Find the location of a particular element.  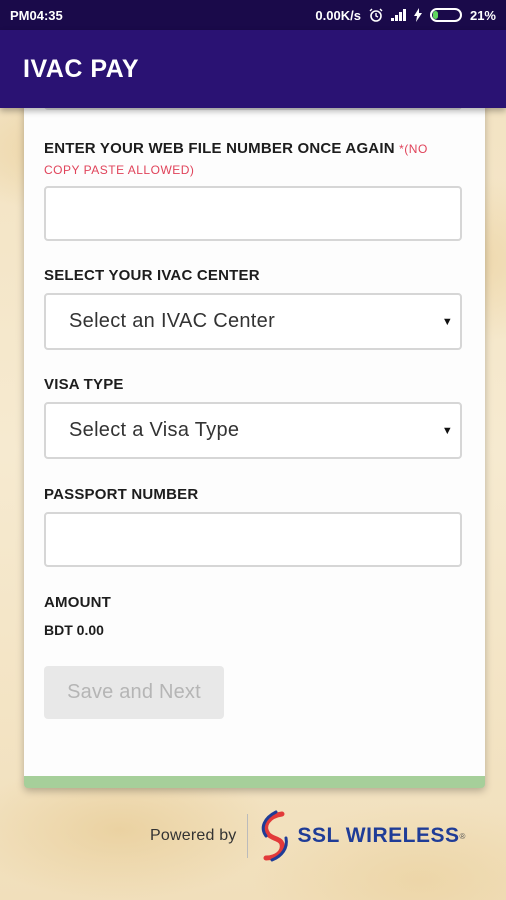

app-bar: IVAC PAY is located at coordinates (253, 69).